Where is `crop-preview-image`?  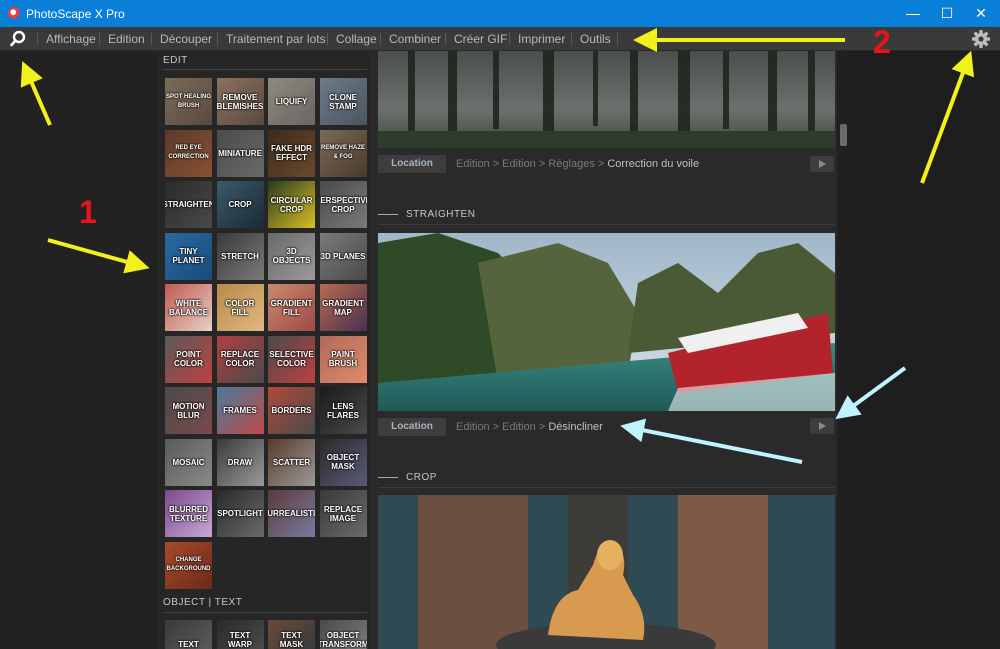 crop-preview-image is located at coordinates (606, 572).